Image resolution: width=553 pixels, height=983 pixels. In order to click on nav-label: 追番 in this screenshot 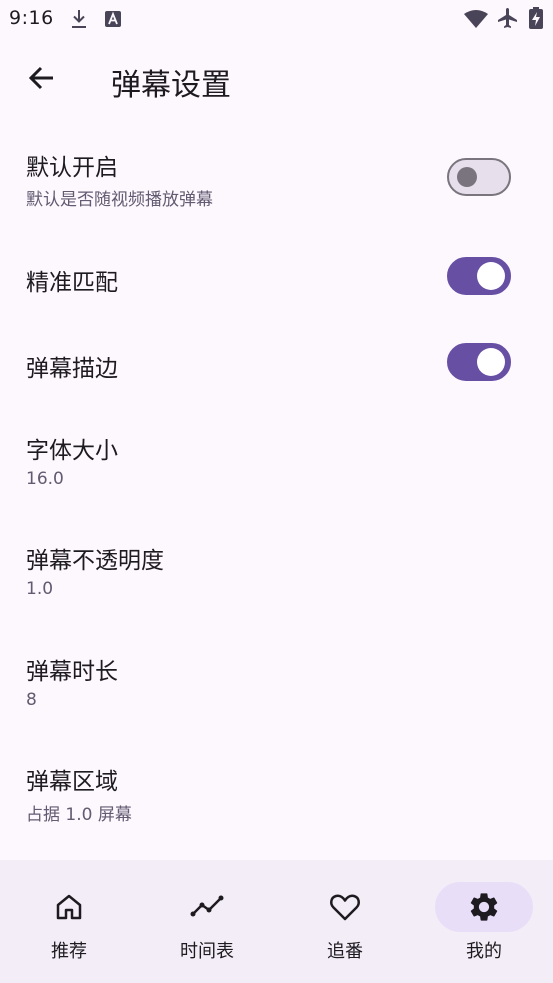, I will do `click(345, 951)`.